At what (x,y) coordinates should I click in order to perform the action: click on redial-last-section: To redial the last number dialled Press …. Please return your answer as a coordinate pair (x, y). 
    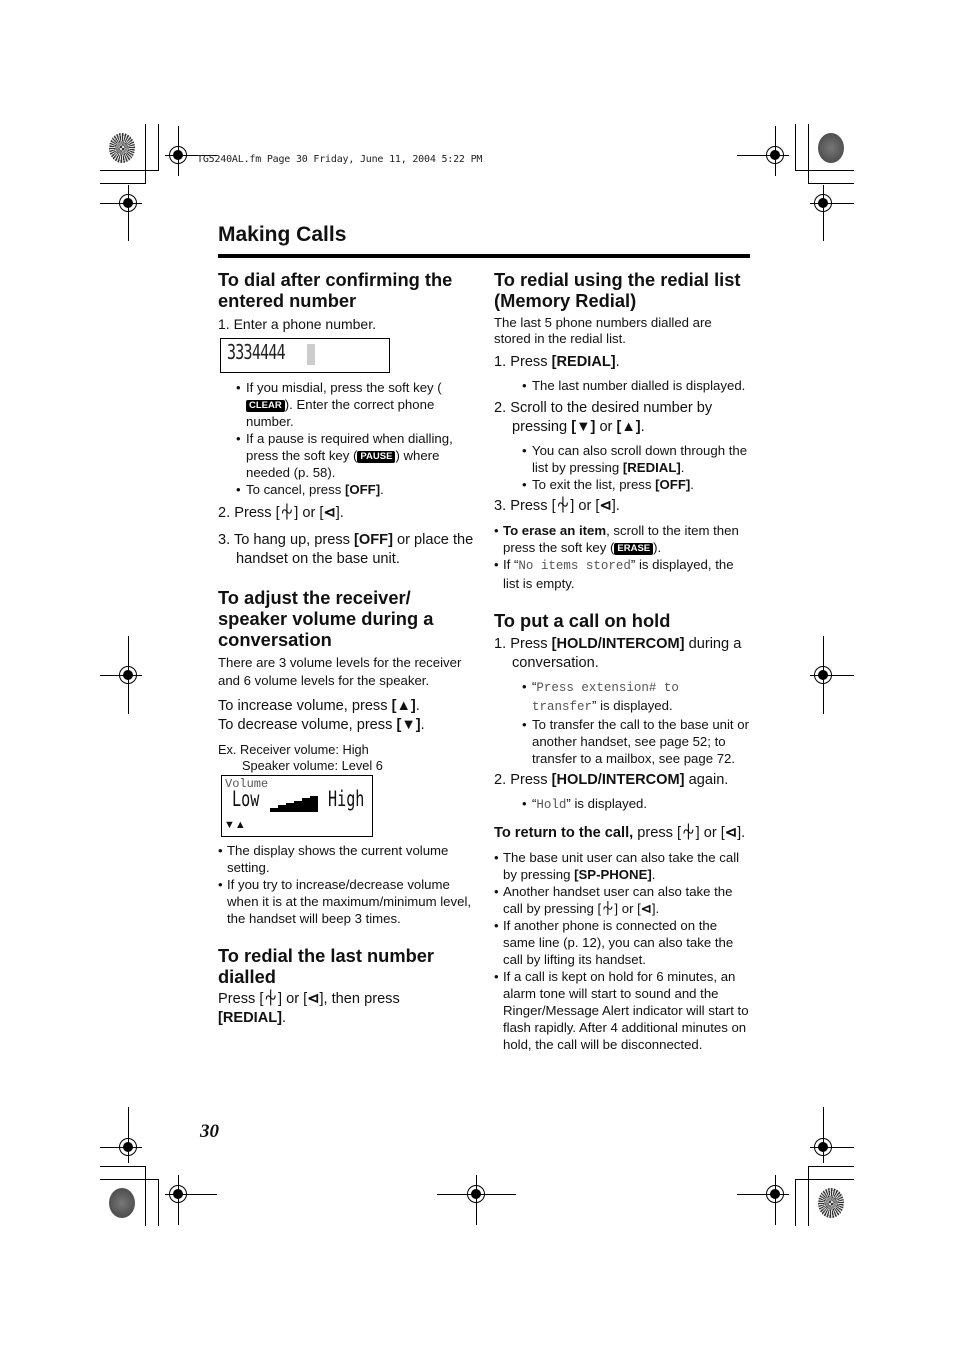
    Looking at the image, I should click on (346, 986).